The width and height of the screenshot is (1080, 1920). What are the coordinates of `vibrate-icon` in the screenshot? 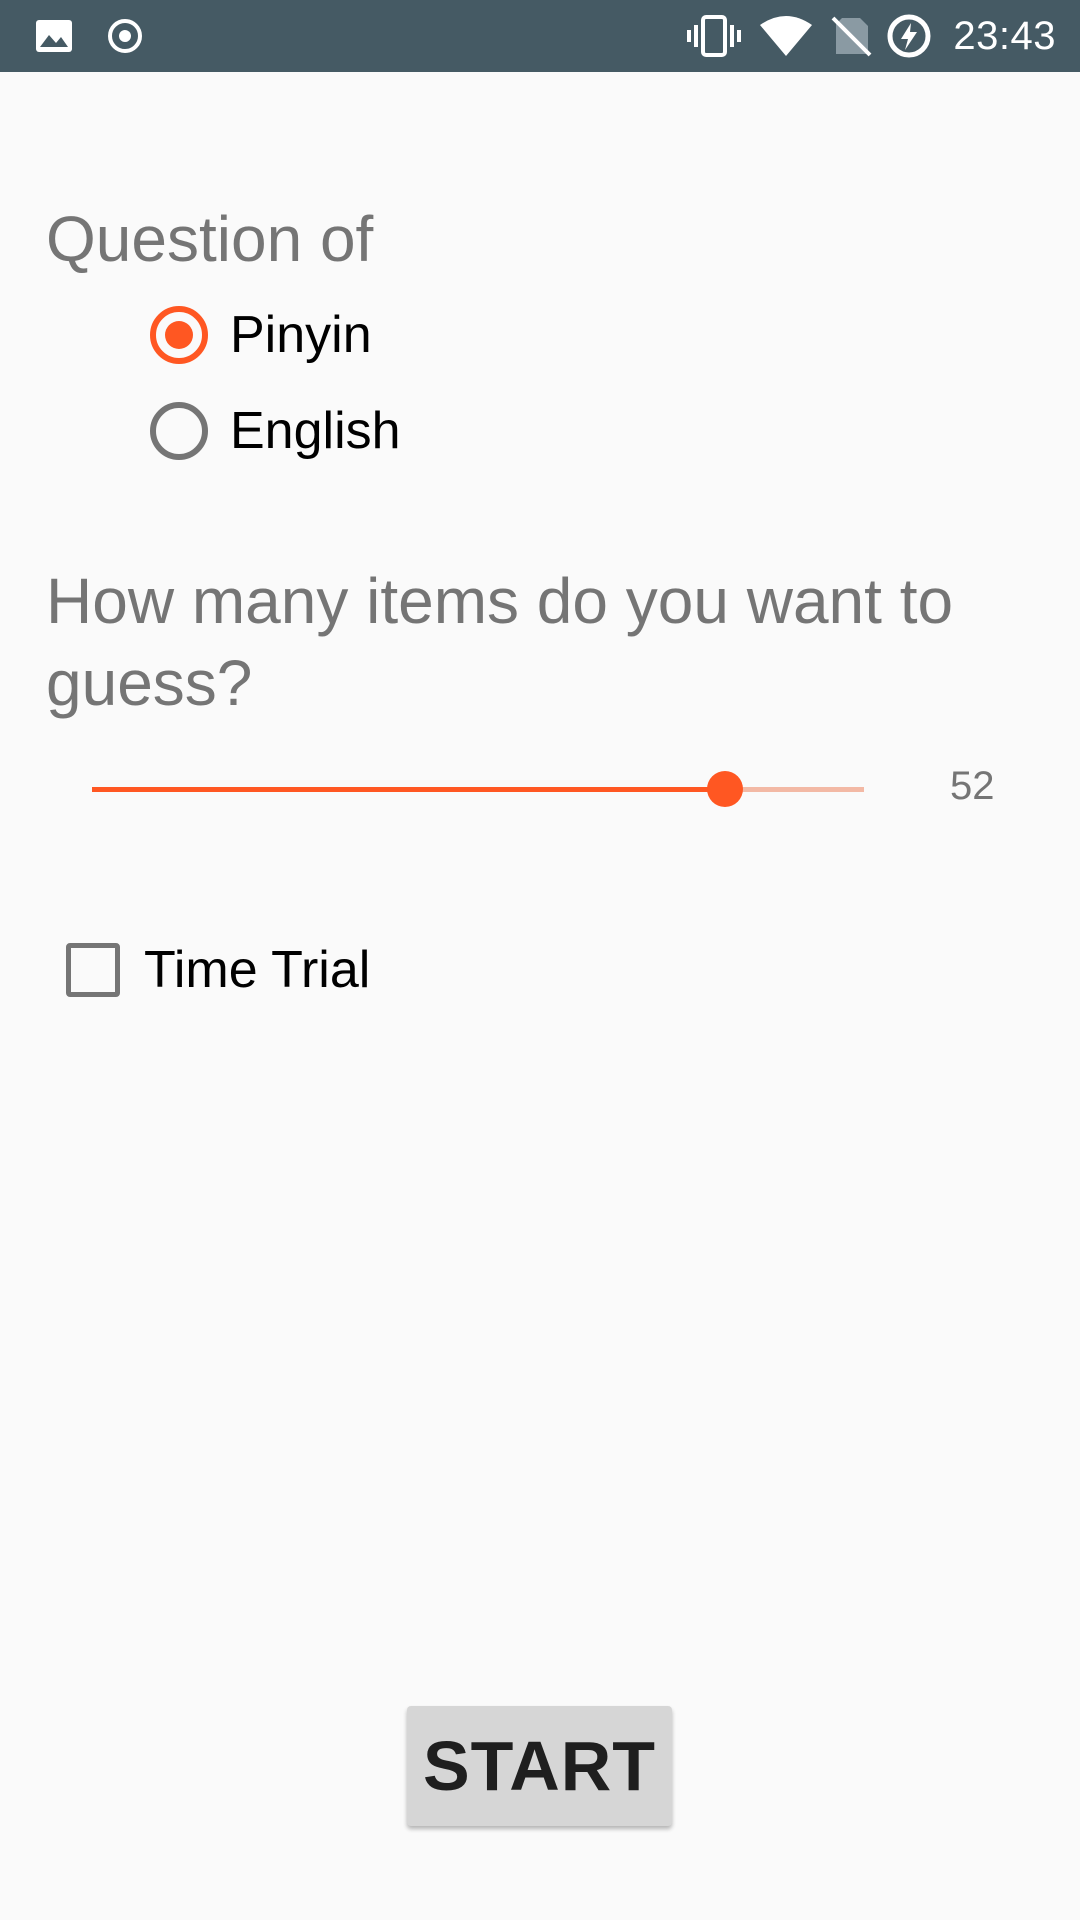 It's located at (714, 36).